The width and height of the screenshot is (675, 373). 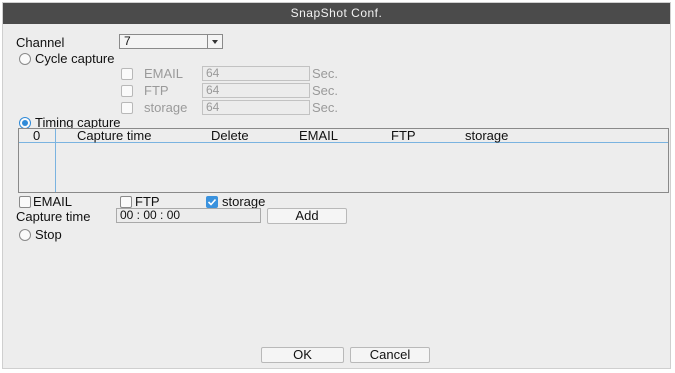 I want to click on col-ftp: FTP, so click(x=403, y=135).